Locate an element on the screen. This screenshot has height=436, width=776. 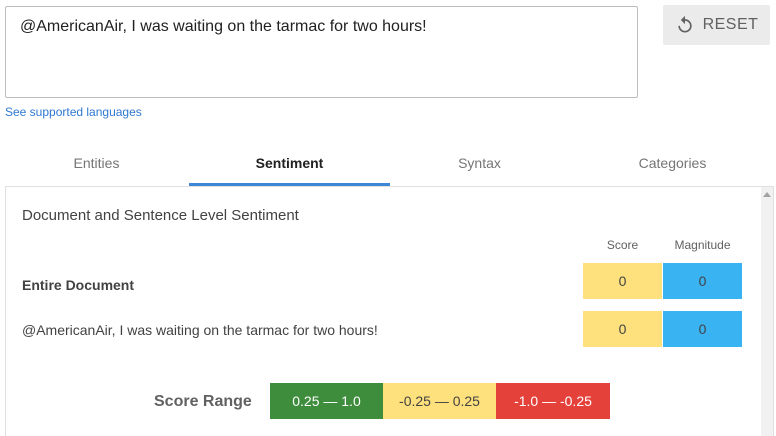
score-column-header: Score is located at coordinates (622, 245).